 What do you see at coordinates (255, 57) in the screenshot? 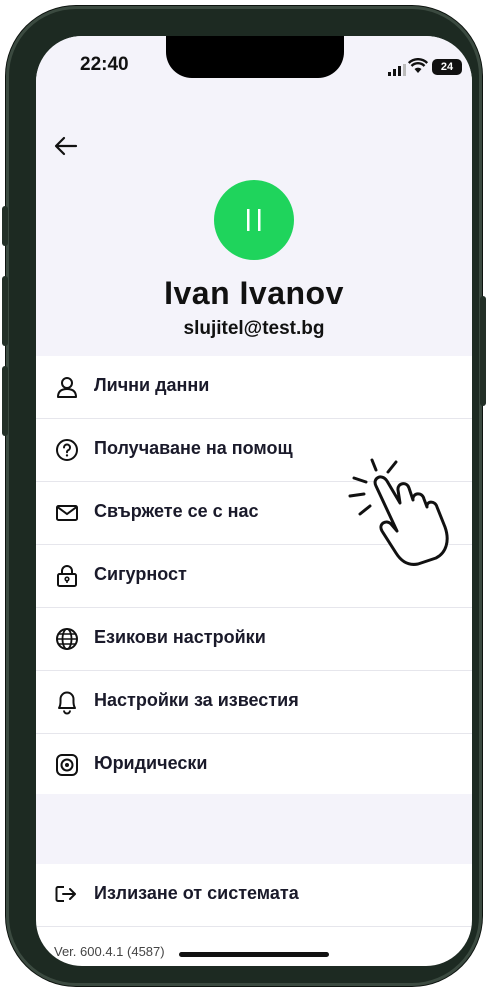
I see `camera-notch` at bounding box center [255, 57].